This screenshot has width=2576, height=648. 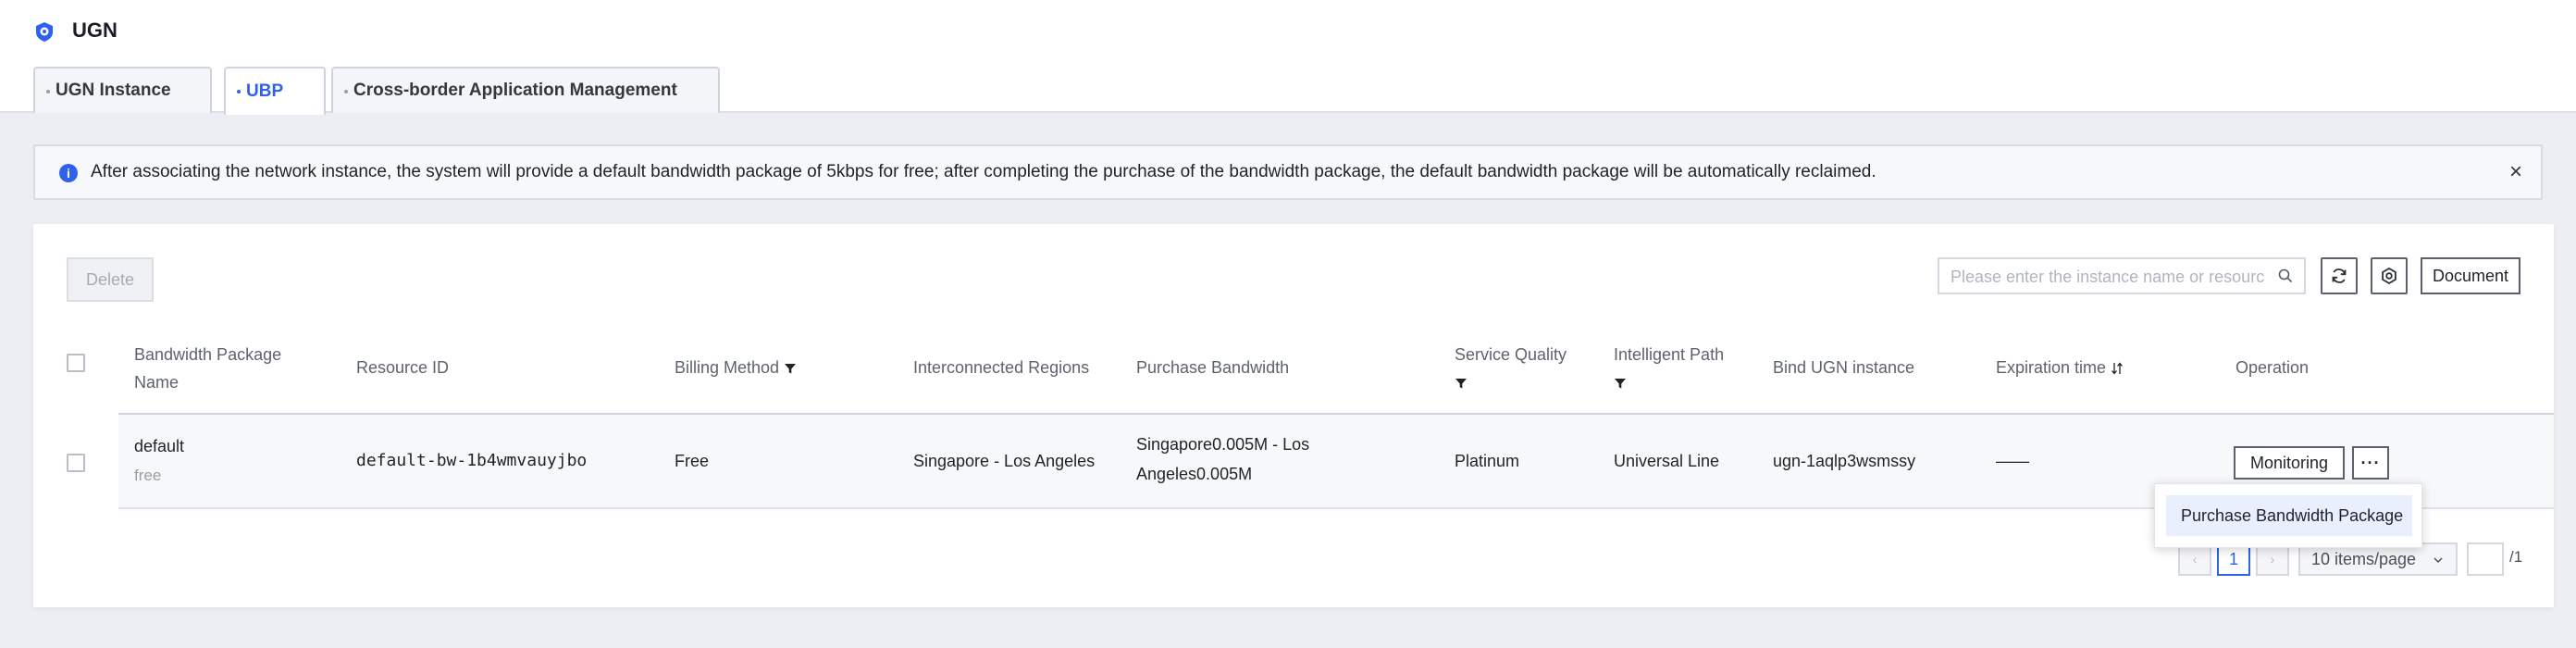 I want to click on tab-label: UGN Instance, so click(x=114, y=90).